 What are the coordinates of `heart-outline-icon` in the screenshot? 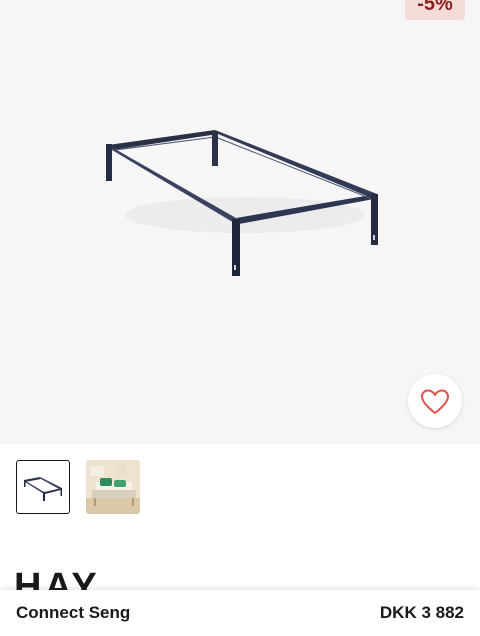 It's located at (435, 401).